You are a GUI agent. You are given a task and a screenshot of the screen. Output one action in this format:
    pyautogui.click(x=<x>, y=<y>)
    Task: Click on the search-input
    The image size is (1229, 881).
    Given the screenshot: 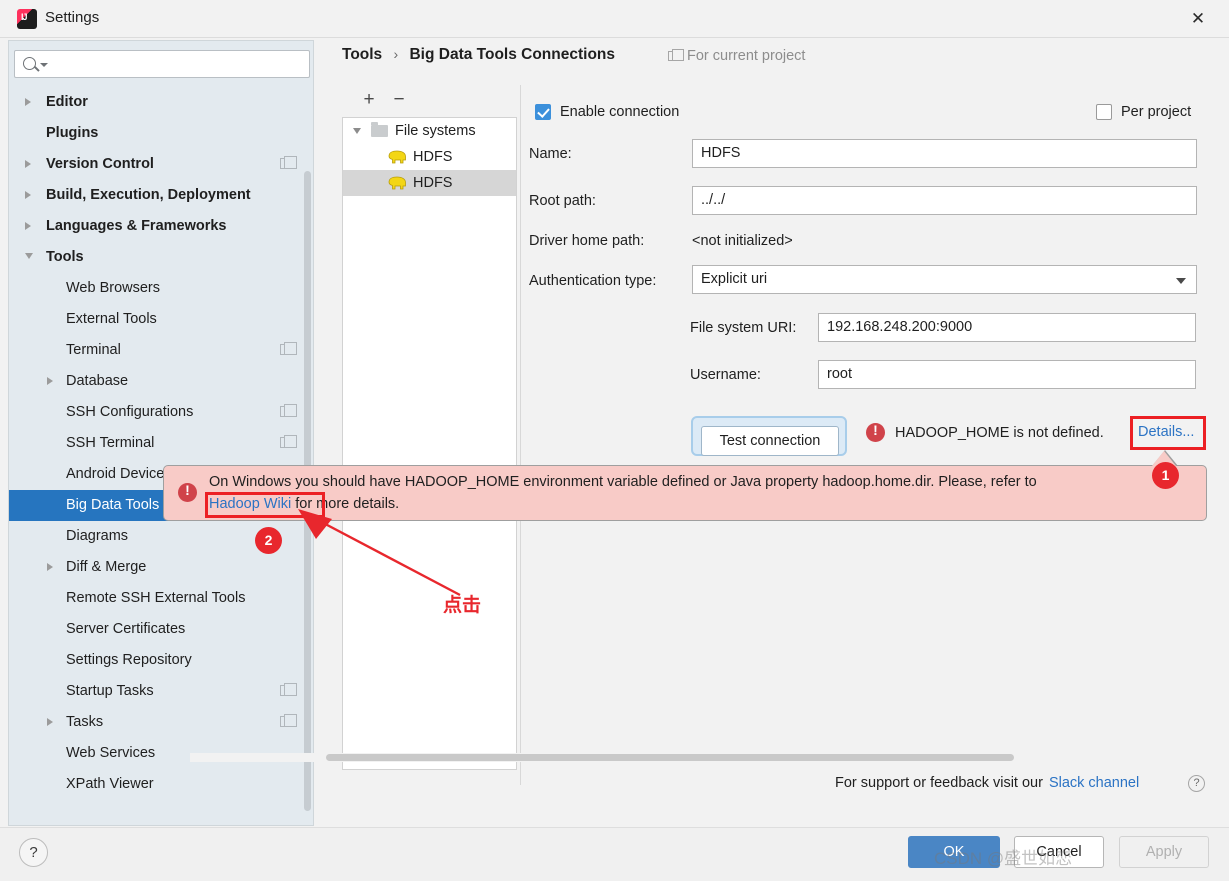 What is the action you would take?
    pyautogui.click(x=174, y=64)
    